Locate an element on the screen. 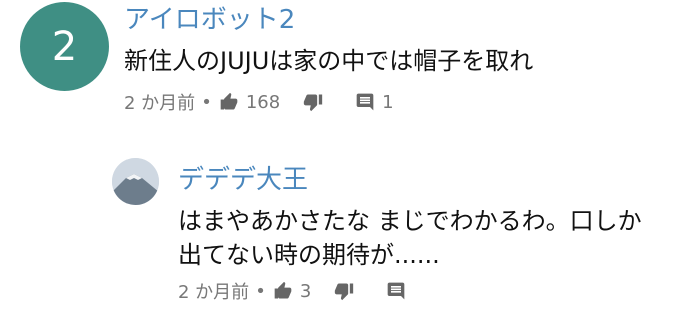 Image resolution: width=680 pixels, height=329 pixels. reply-timestamp: 2 か月前 is located at coordinates (214, 292).